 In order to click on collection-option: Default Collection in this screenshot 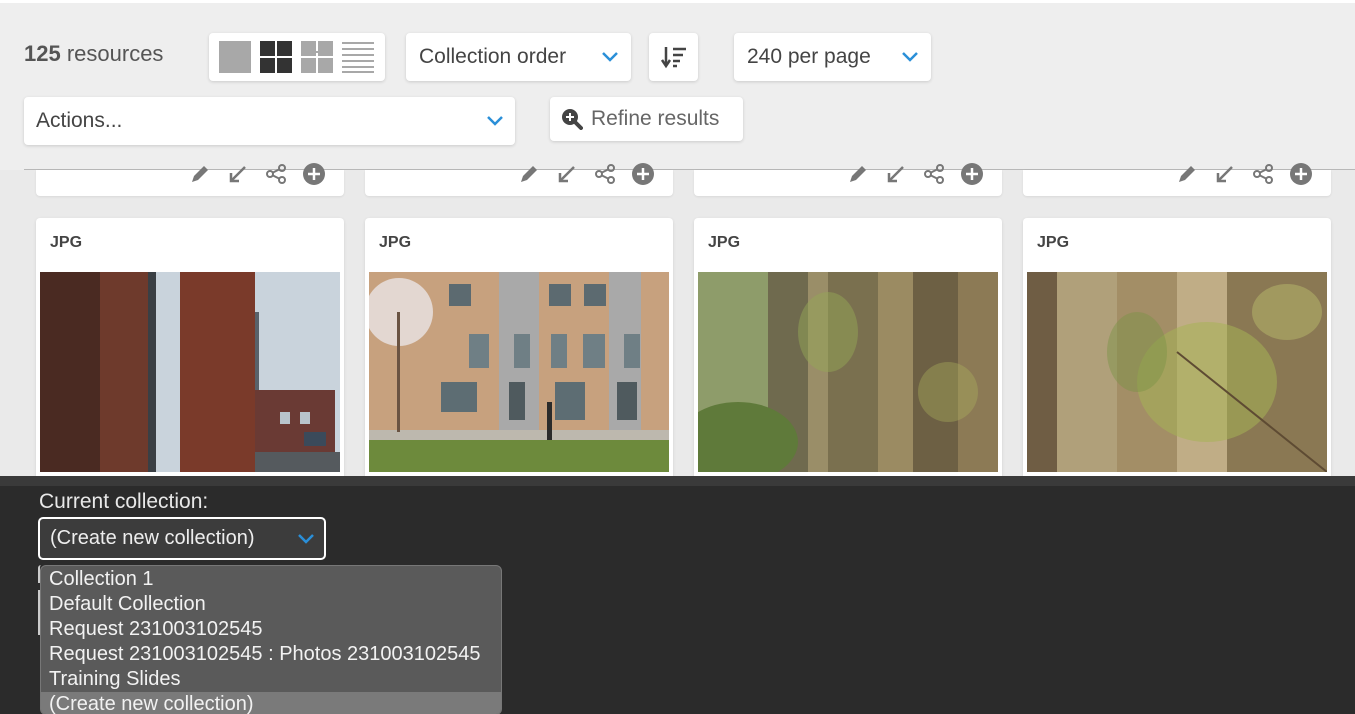, I will do `click(271, 604)`.